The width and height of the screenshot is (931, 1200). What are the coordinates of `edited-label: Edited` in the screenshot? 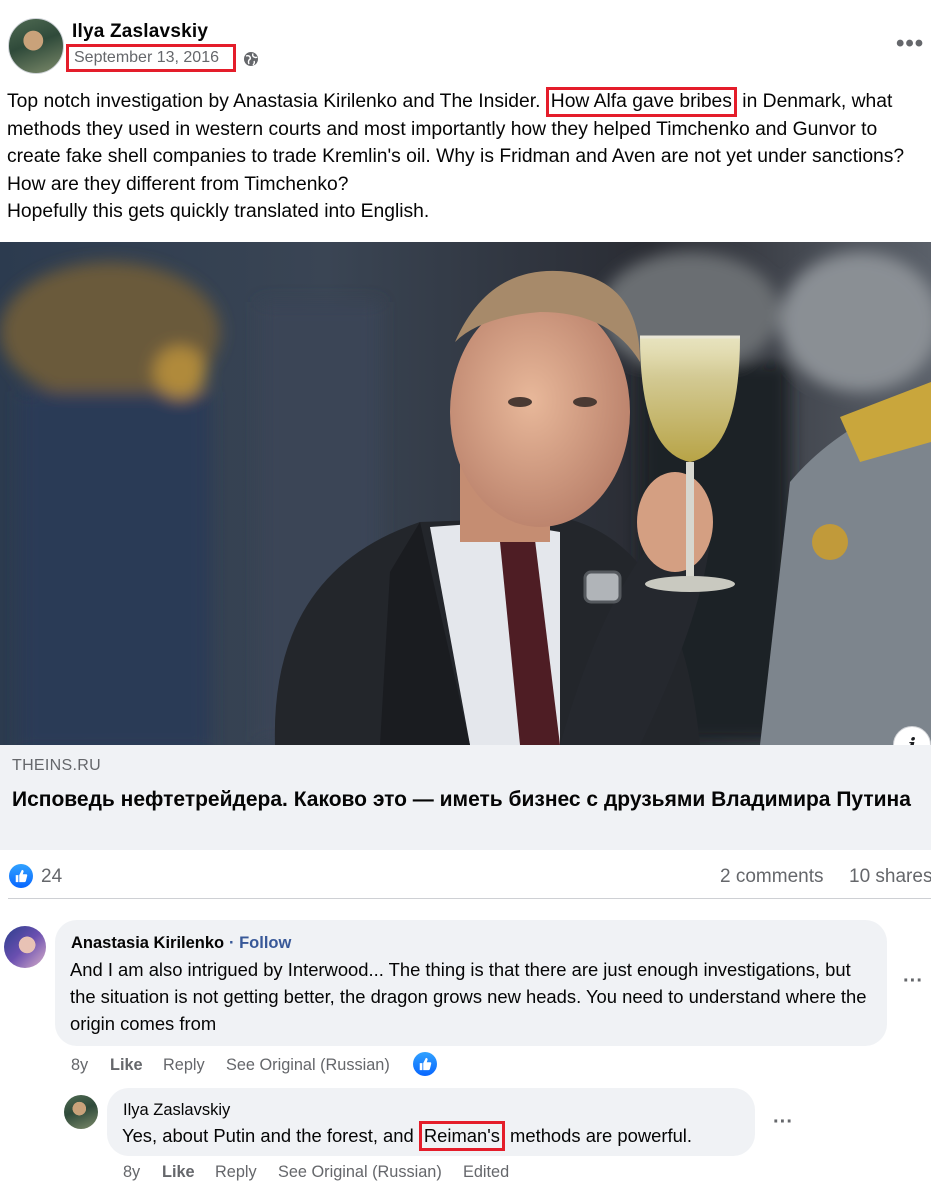 It's located at (486, 1172).